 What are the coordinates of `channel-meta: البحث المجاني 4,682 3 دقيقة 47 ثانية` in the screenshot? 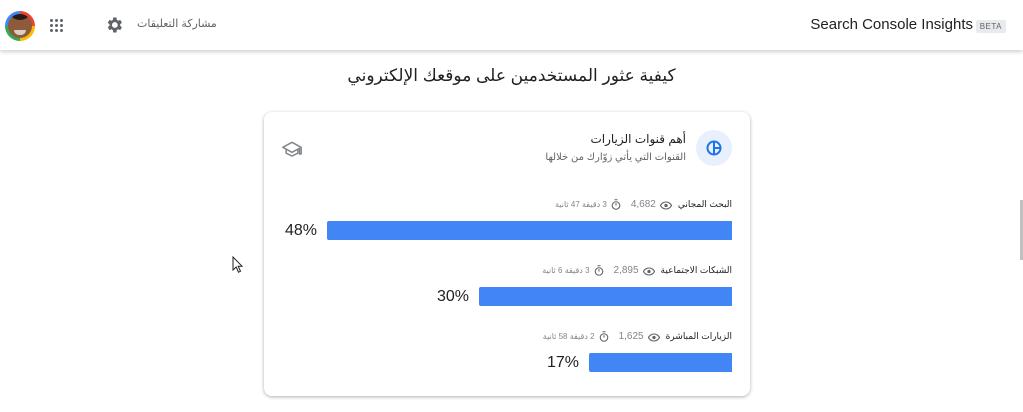 It's located at (643, 204).